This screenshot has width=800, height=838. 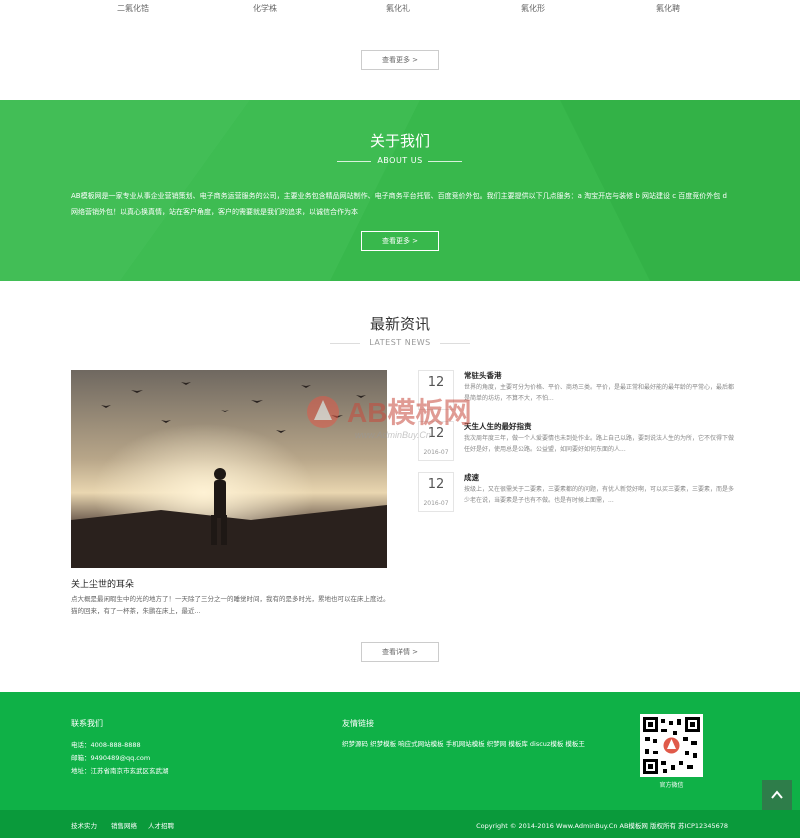 I want to click on chevron-up-icon, so click(x=777, y=794).